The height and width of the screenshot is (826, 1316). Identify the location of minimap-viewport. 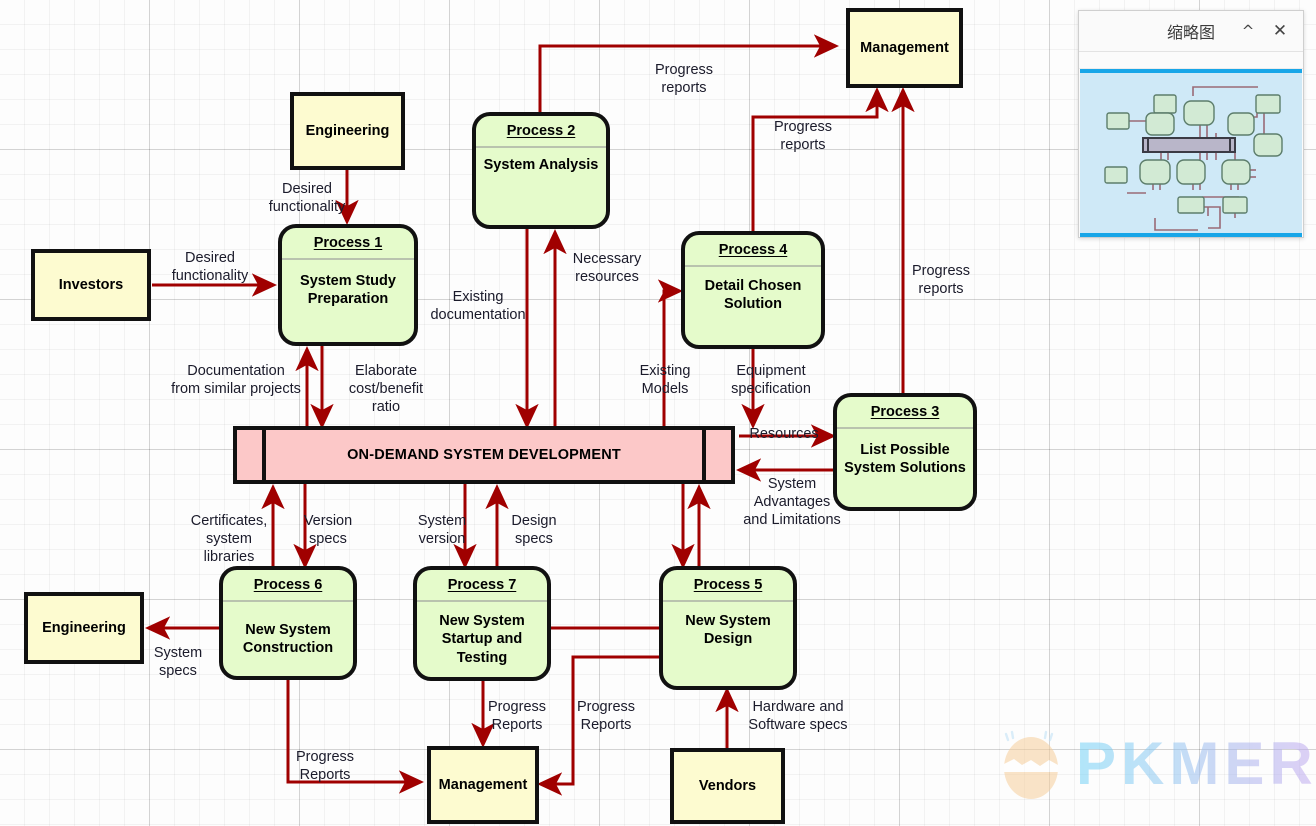
(1191, 153).